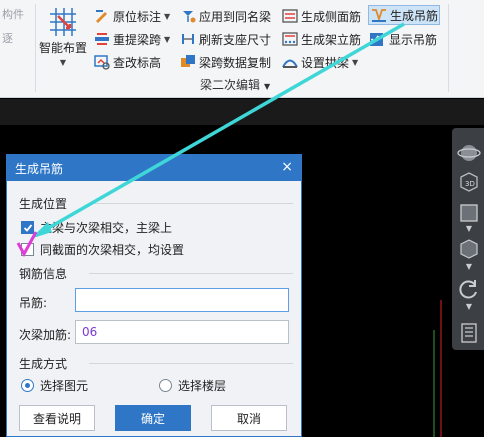 The width and height of the screenshot is (484, 437). I want to click on option-main-beam-row: 主梁与次梁相交，主梁上, so click(96, 227).